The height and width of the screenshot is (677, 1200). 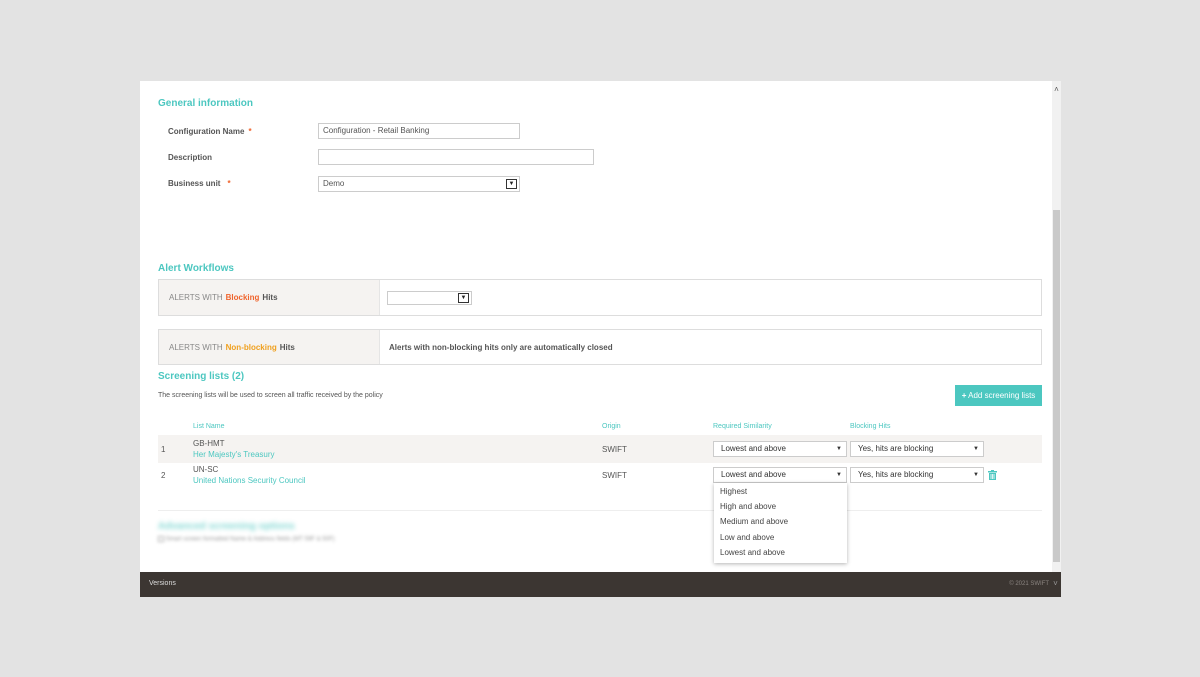 I want to click on row-index: 1, so click(x=163, y=449).